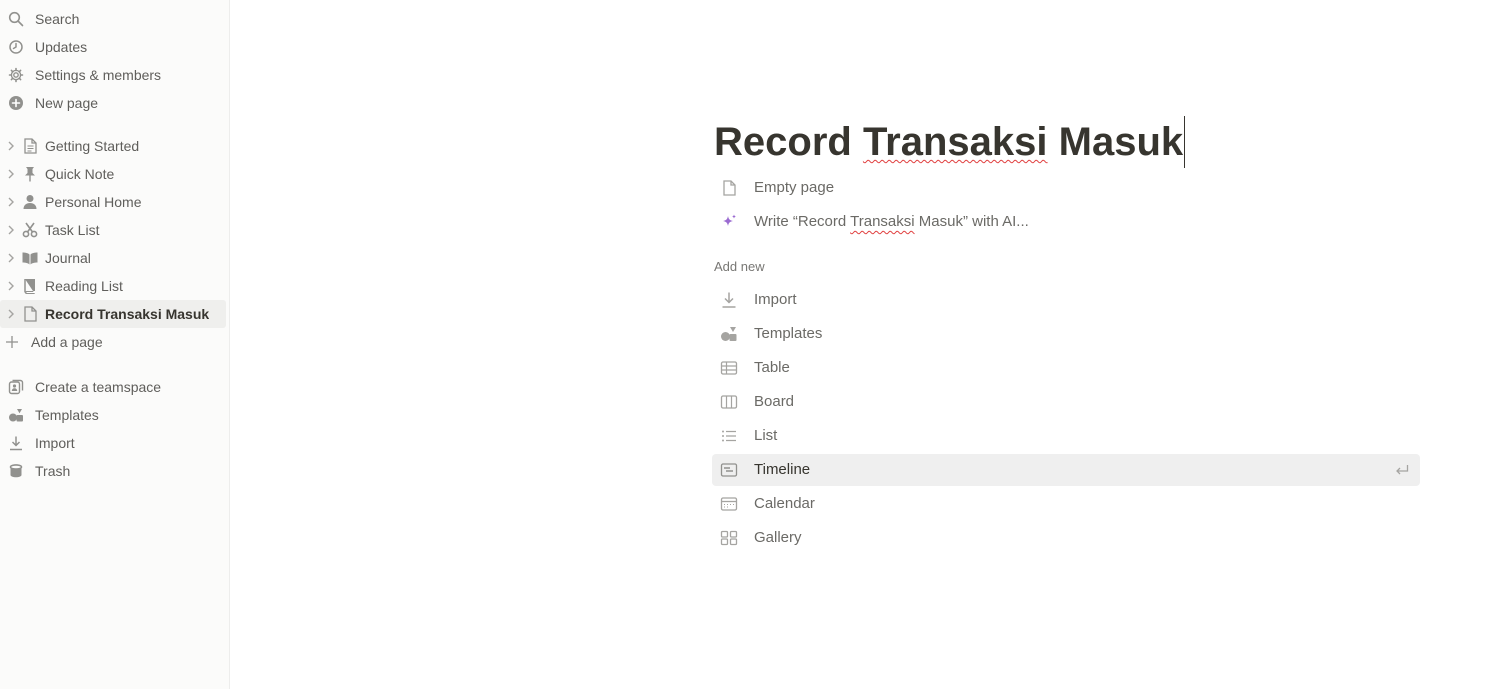  I want to click on empty-page-option: Empty page, so click(1066, 188).